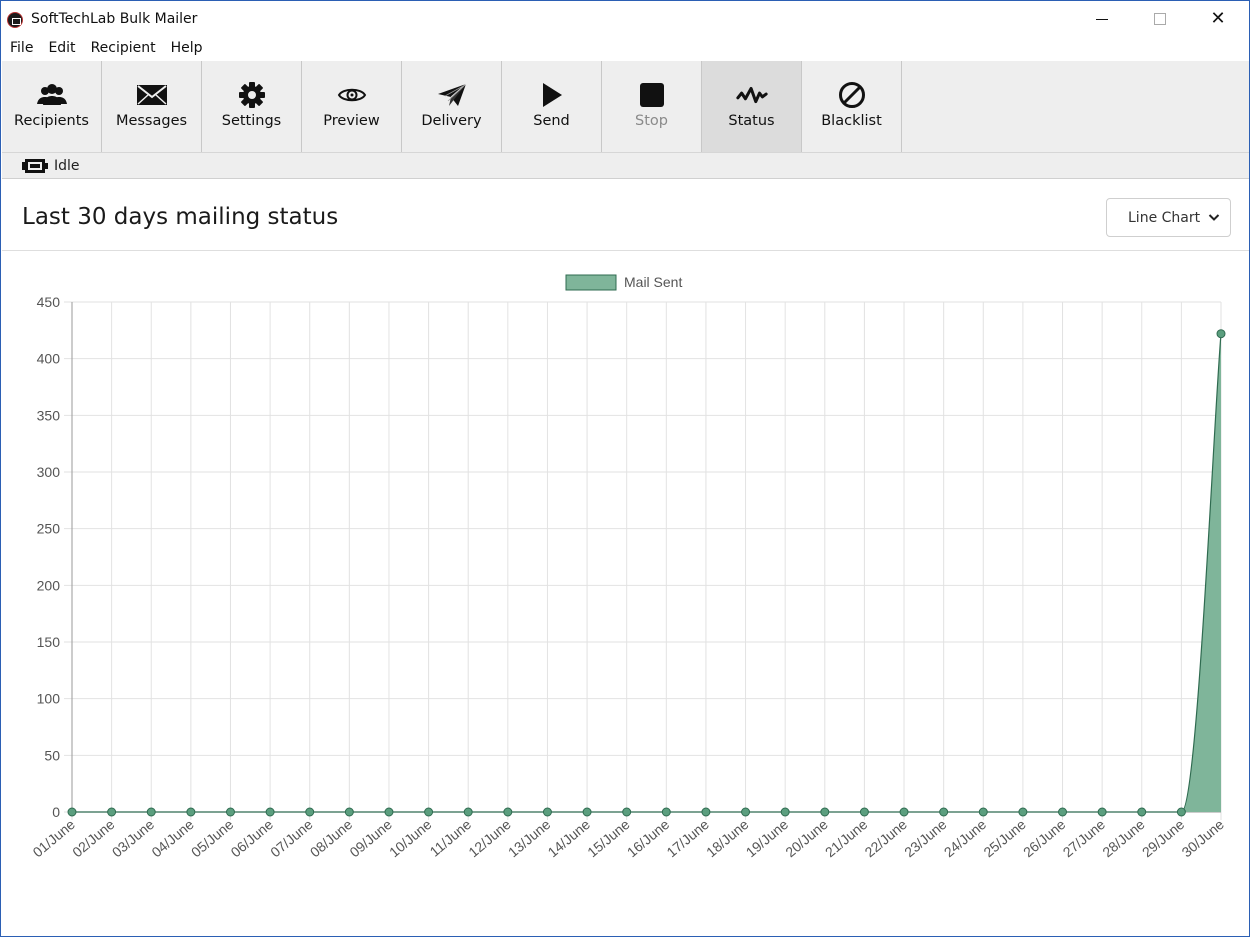  Describe the element at coordinates (1202, 838) in the screenshot. I see `x-tick-label: 30/June` at that location.